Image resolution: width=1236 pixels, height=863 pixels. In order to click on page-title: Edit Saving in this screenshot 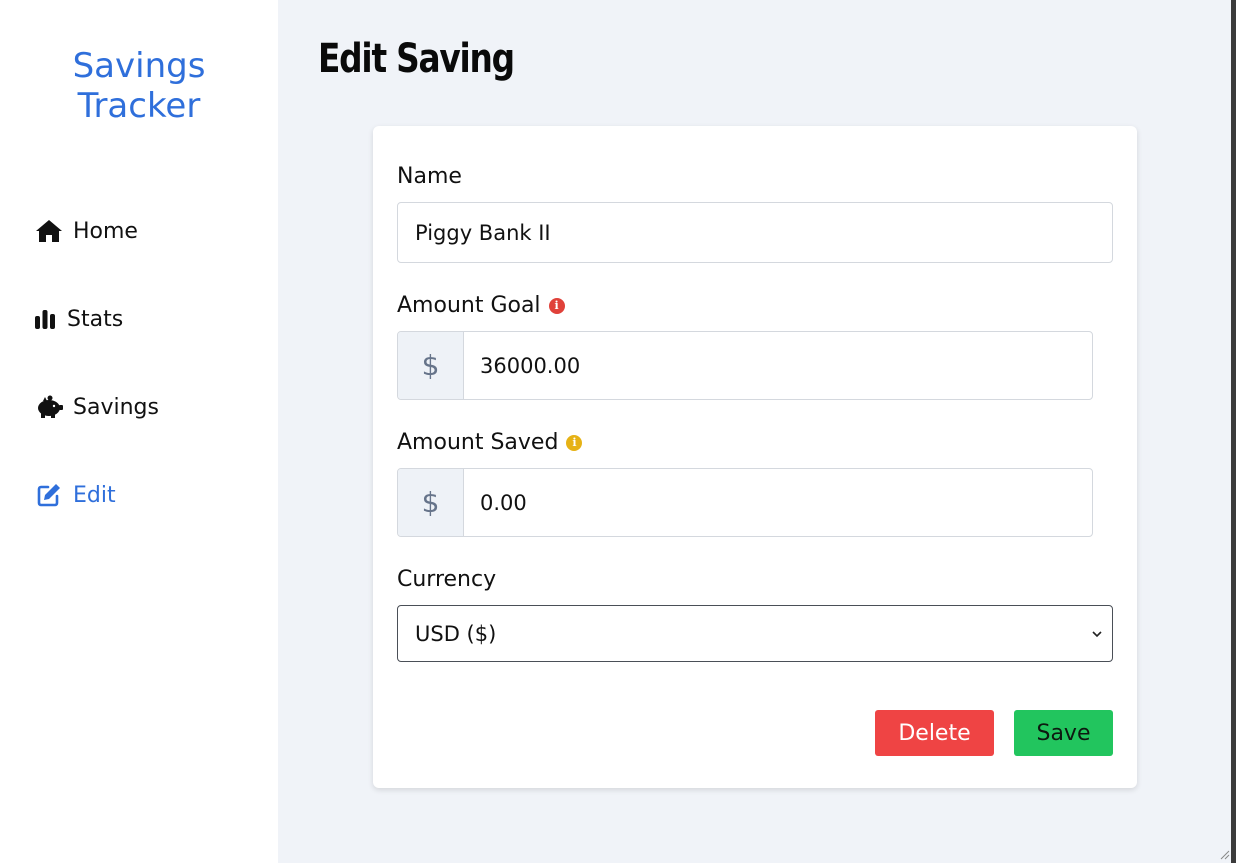, I will do `click(416, 59)`.